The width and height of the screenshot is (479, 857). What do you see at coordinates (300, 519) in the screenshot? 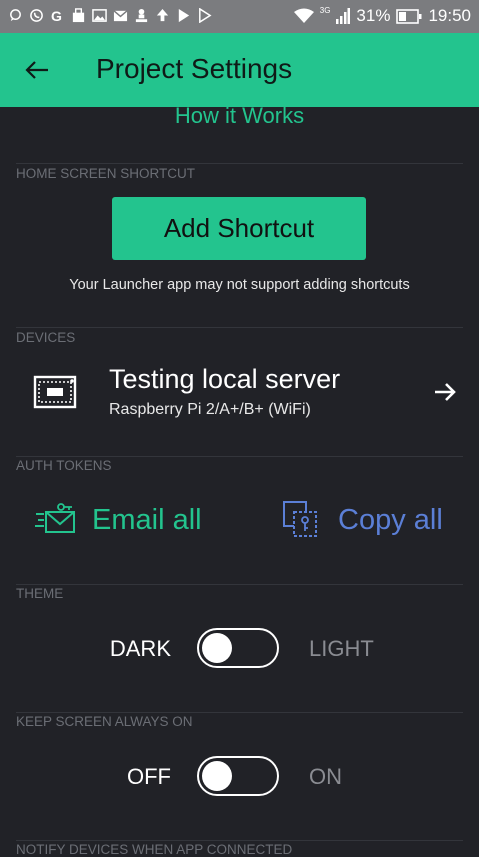
I see `copy-key-icon` at bounding box center [300, 519].